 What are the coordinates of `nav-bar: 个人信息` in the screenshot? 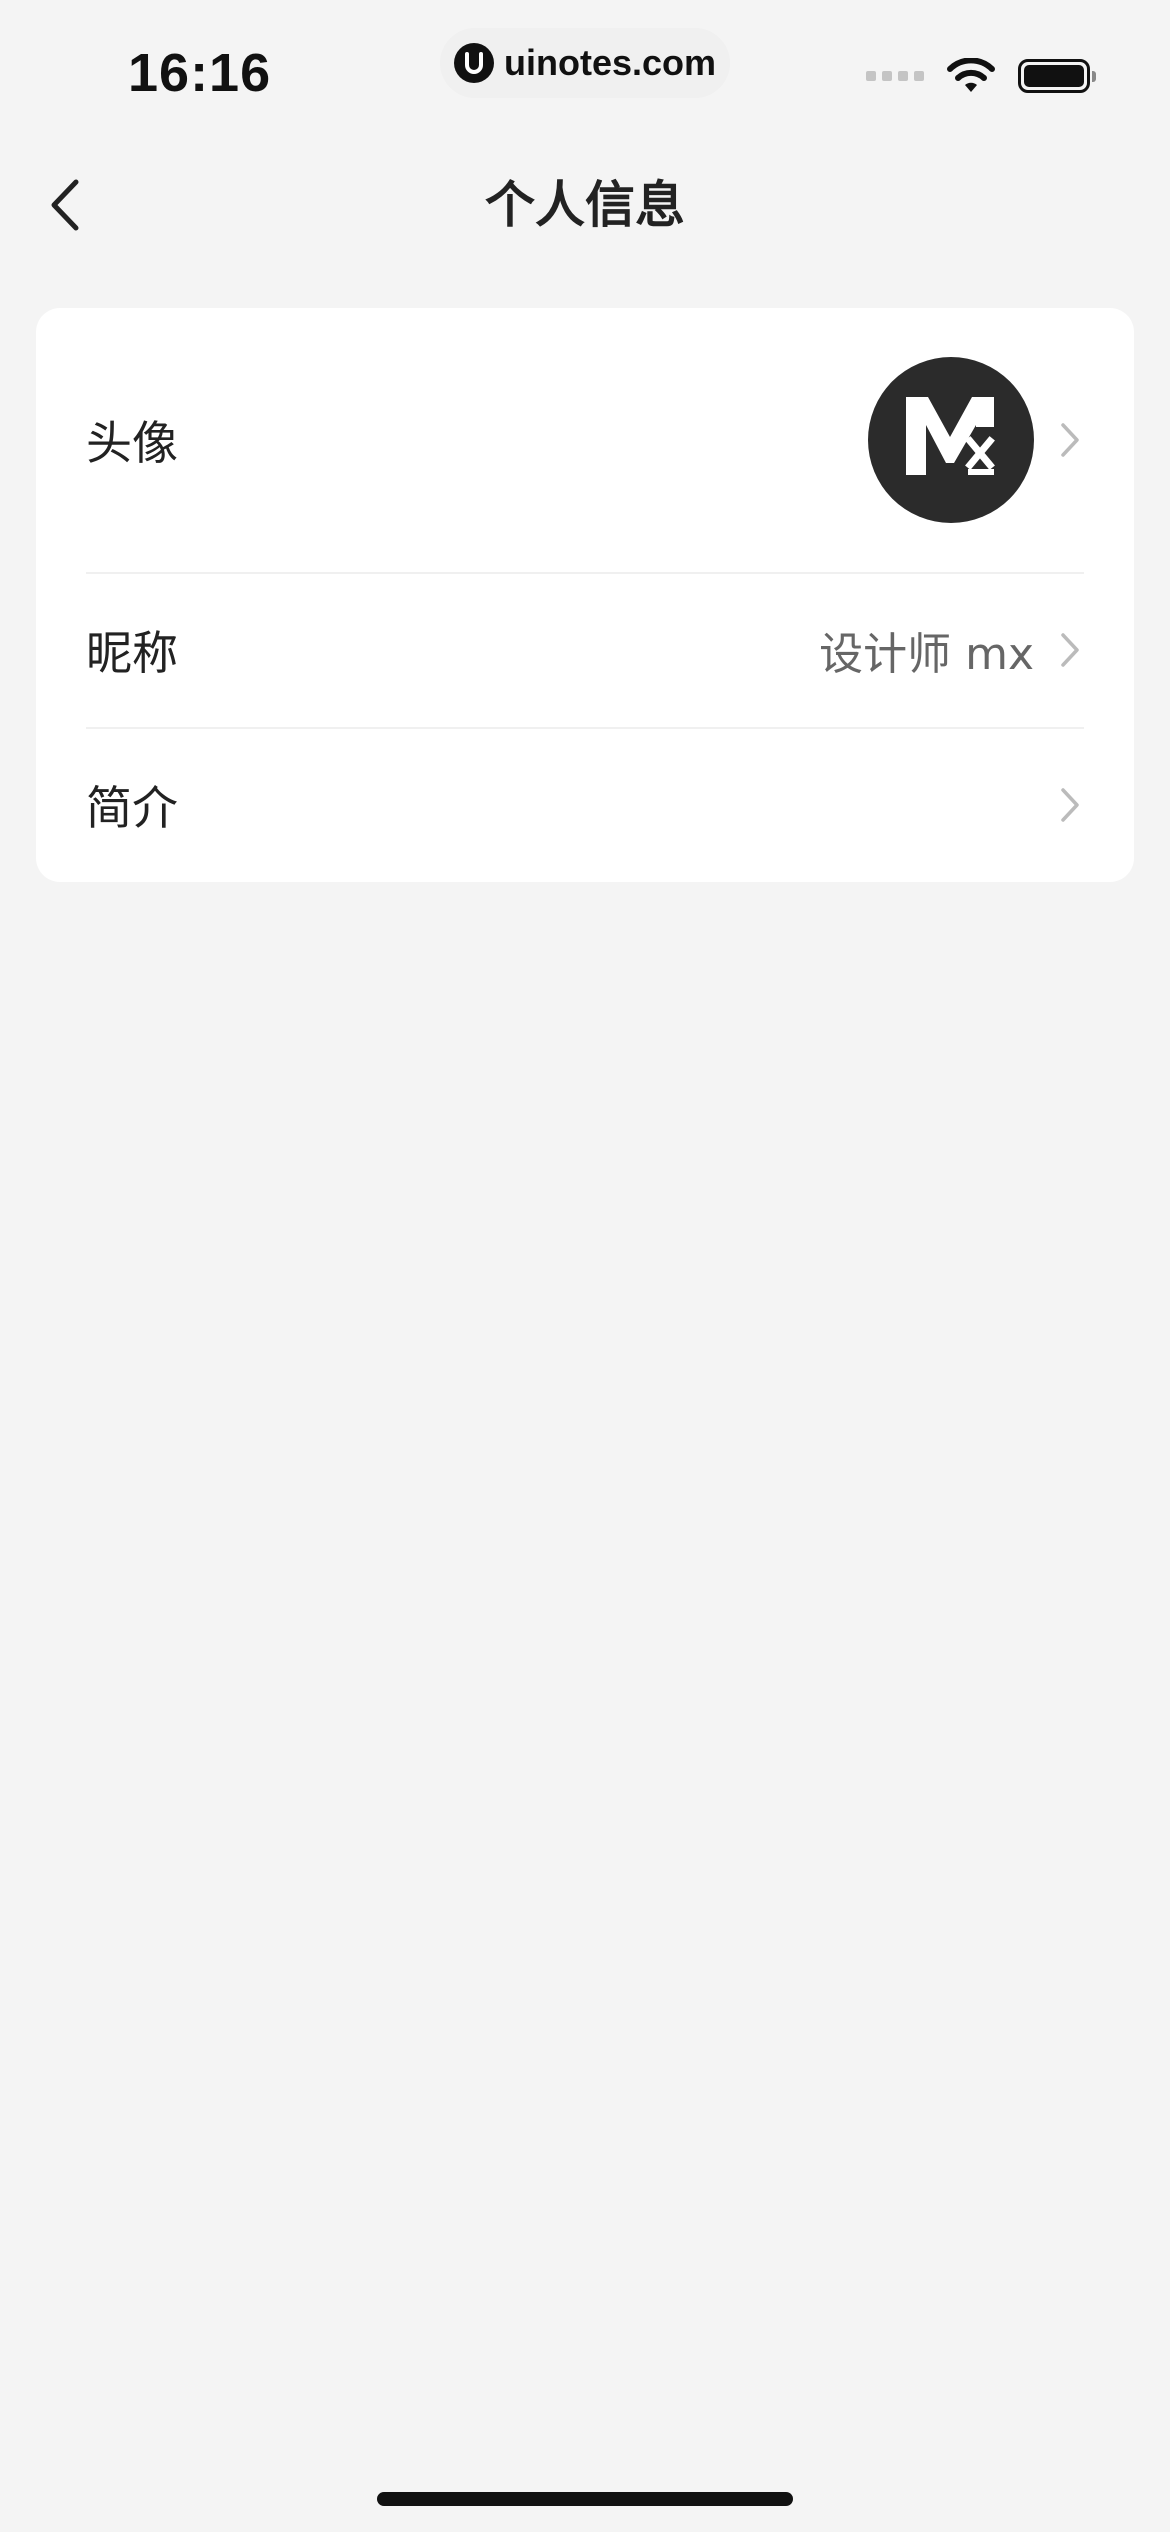 It's located at (585, 205).